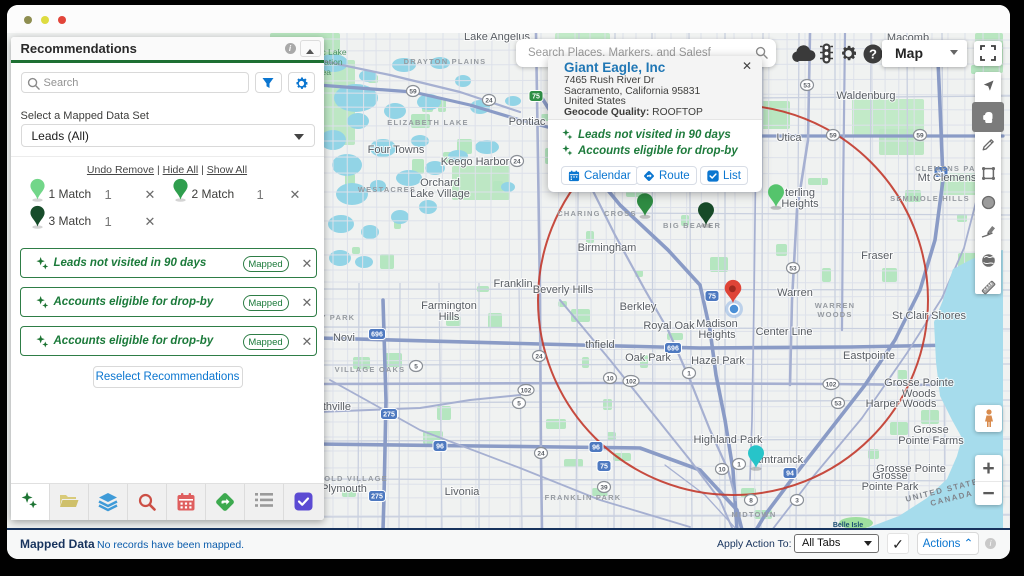 This screenshot has width=1024, height=576. Describe the element at coordinates (930, 198) in the screenshot. I see `svg-text: SEMINOLE HILLS` at that location.